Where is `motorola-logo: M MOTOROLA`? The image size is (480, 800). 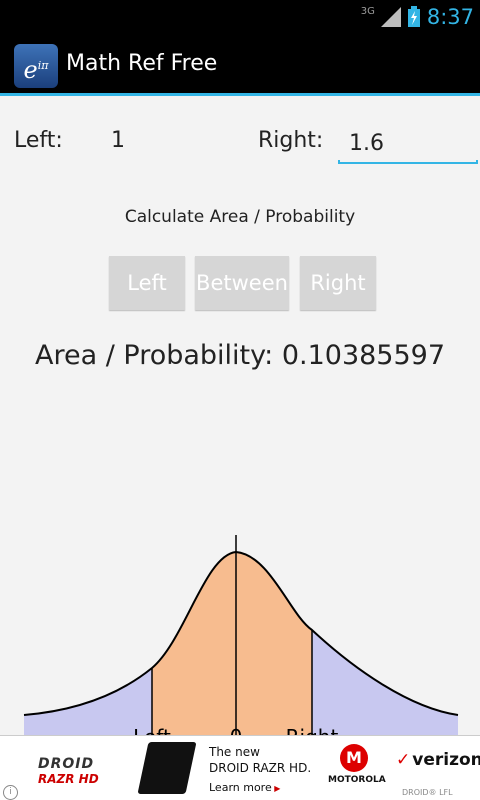
motorola-logo: M MOTOROLA is located at coordinates (357, 764).